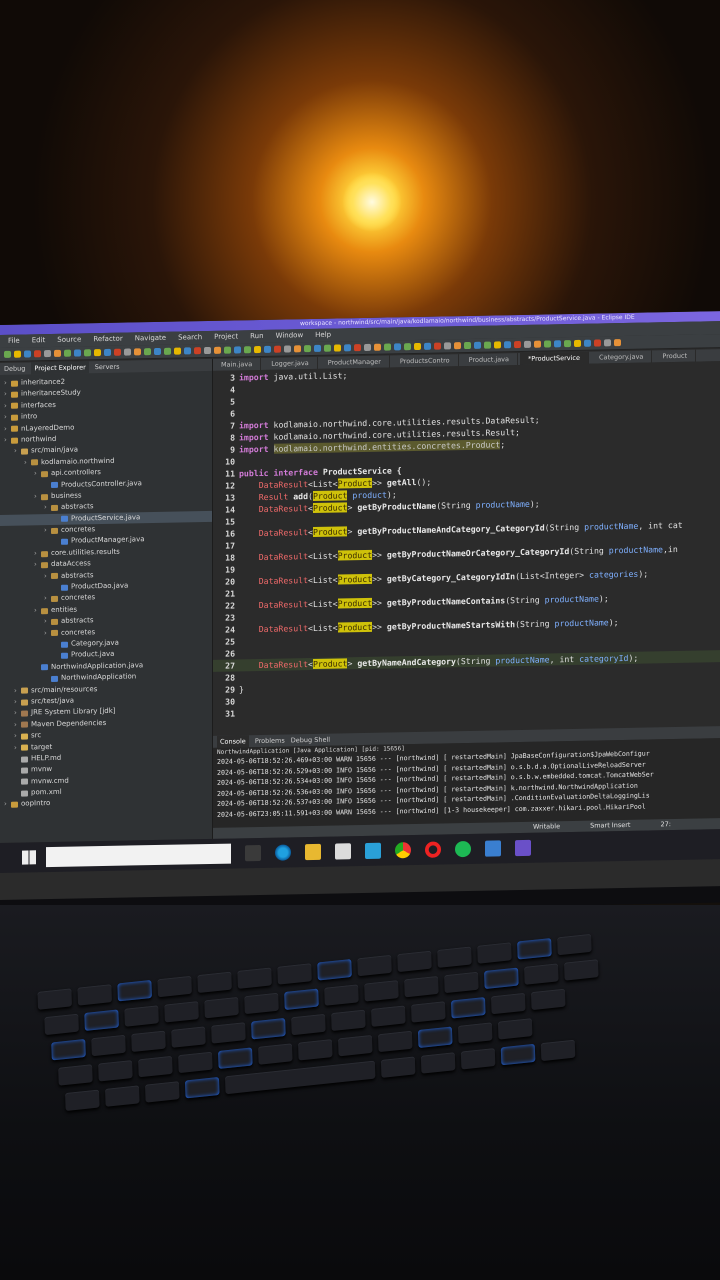 The image size is (720, 1280). Describe the element at coordinates (237, 364) in the screenshot. I see `editor-tab: Main.java` at that location.